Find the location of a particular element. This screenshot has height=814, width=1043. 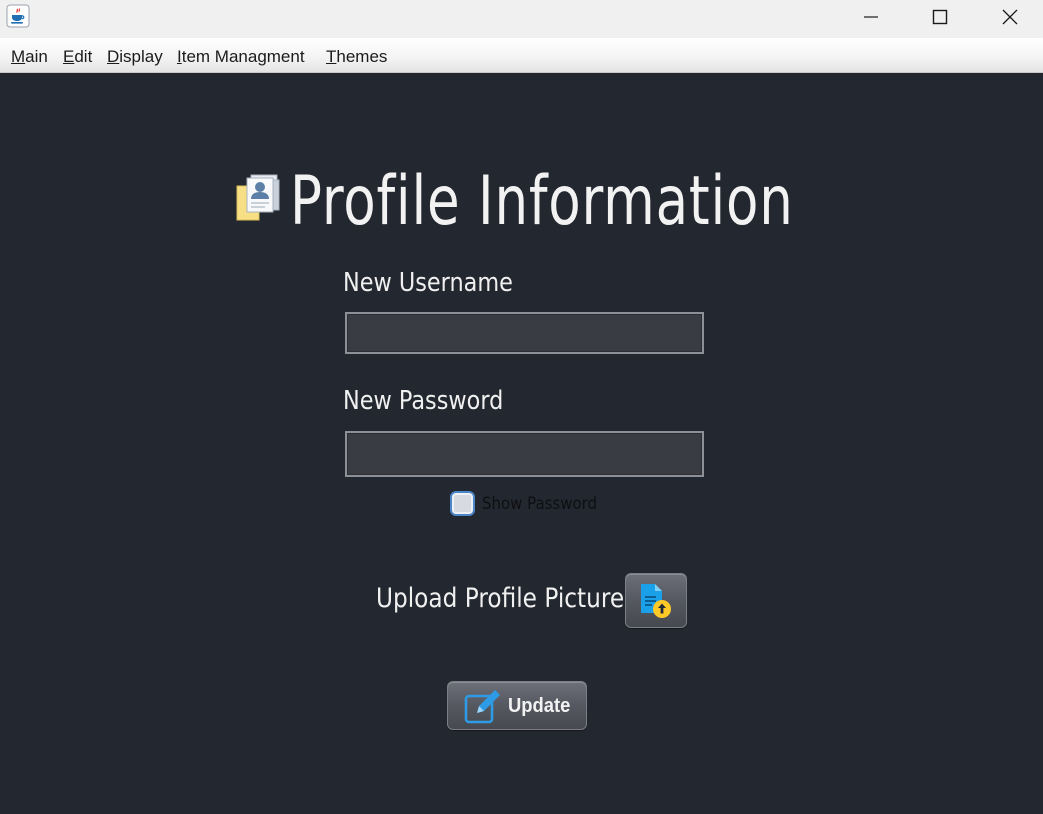

upload-profile-picture-label: Upload Profile Picture is located at coordinates (500, 598).